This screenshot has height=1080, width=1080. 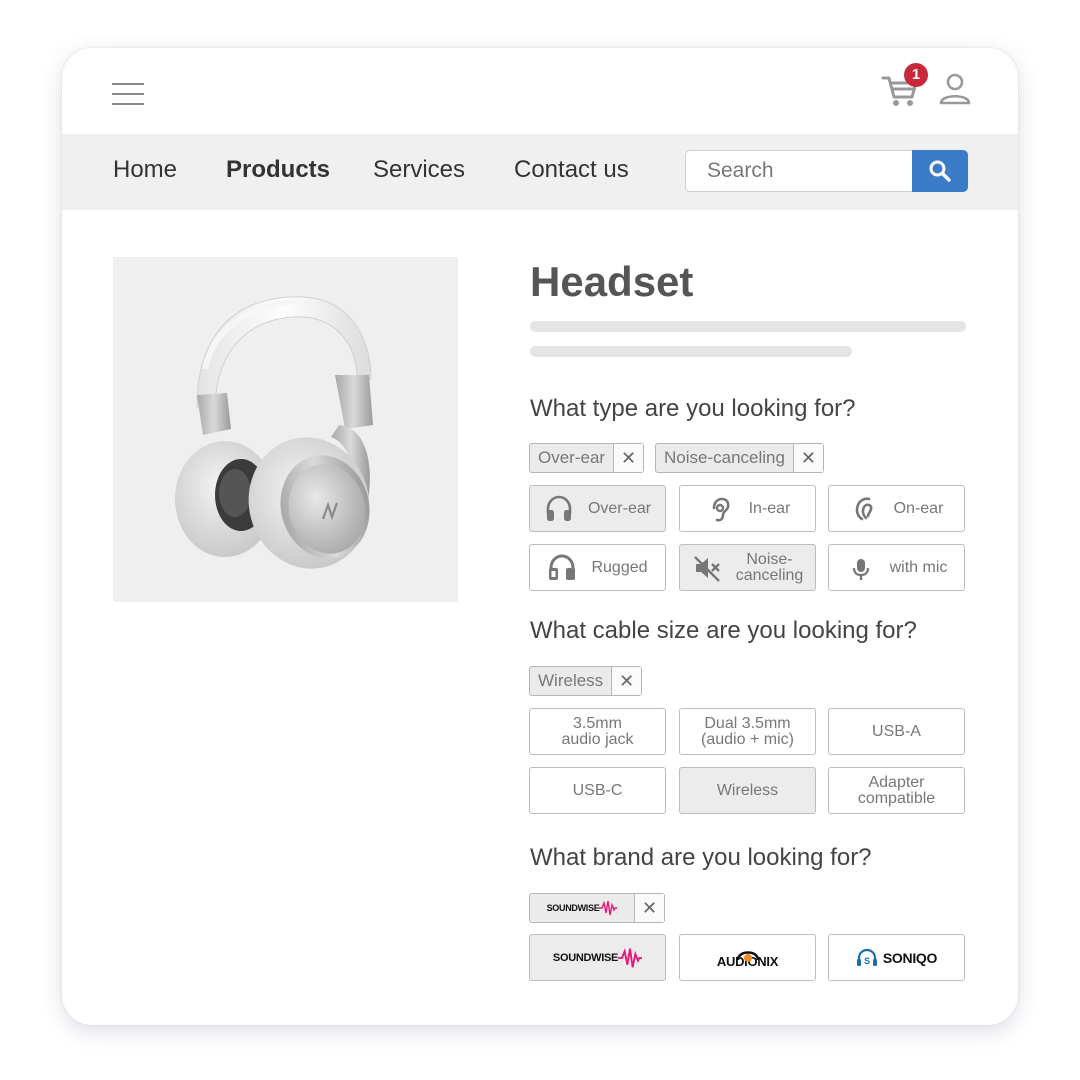 I want to click on chip-label: Over-ear, so click(x=572, y=457).